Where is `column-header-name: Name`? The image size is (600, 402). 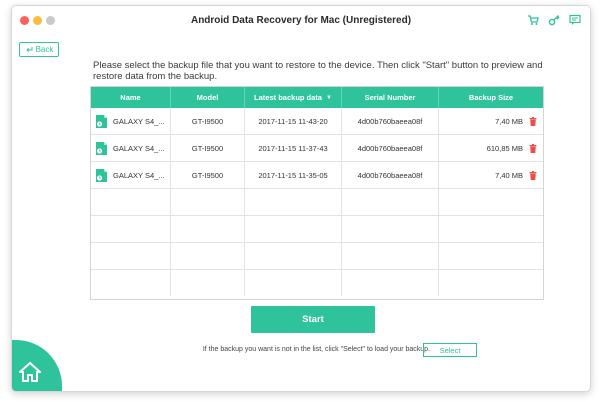 column-header-name: Name is located at coordinates (131, 97).